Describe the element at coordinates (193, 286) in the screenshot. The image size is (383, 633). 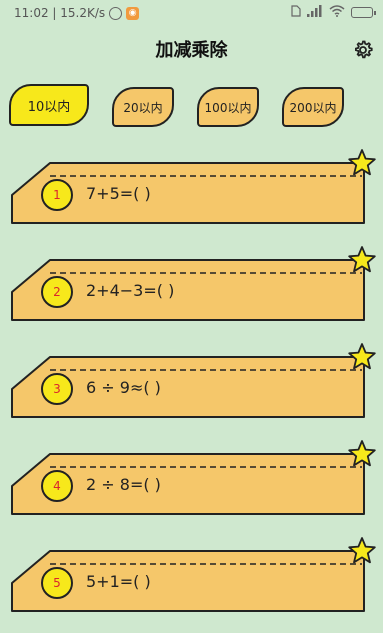
I see `question-card: 2 2+4−3=( )` at that location.